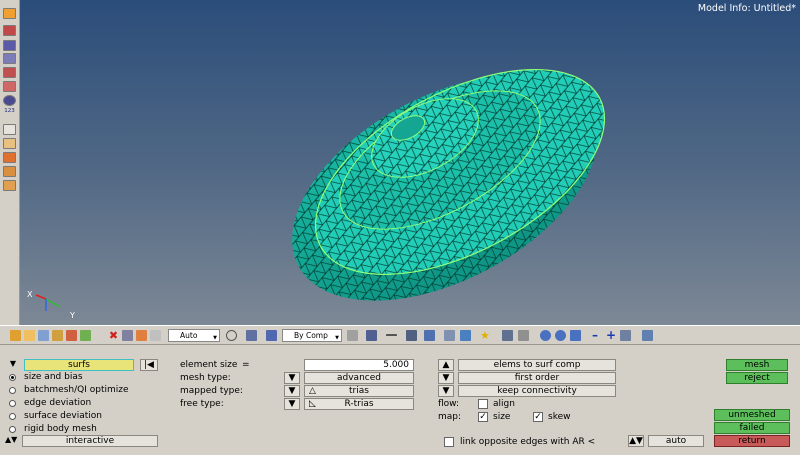  I want to click on fit-icon, so click(625, 335).